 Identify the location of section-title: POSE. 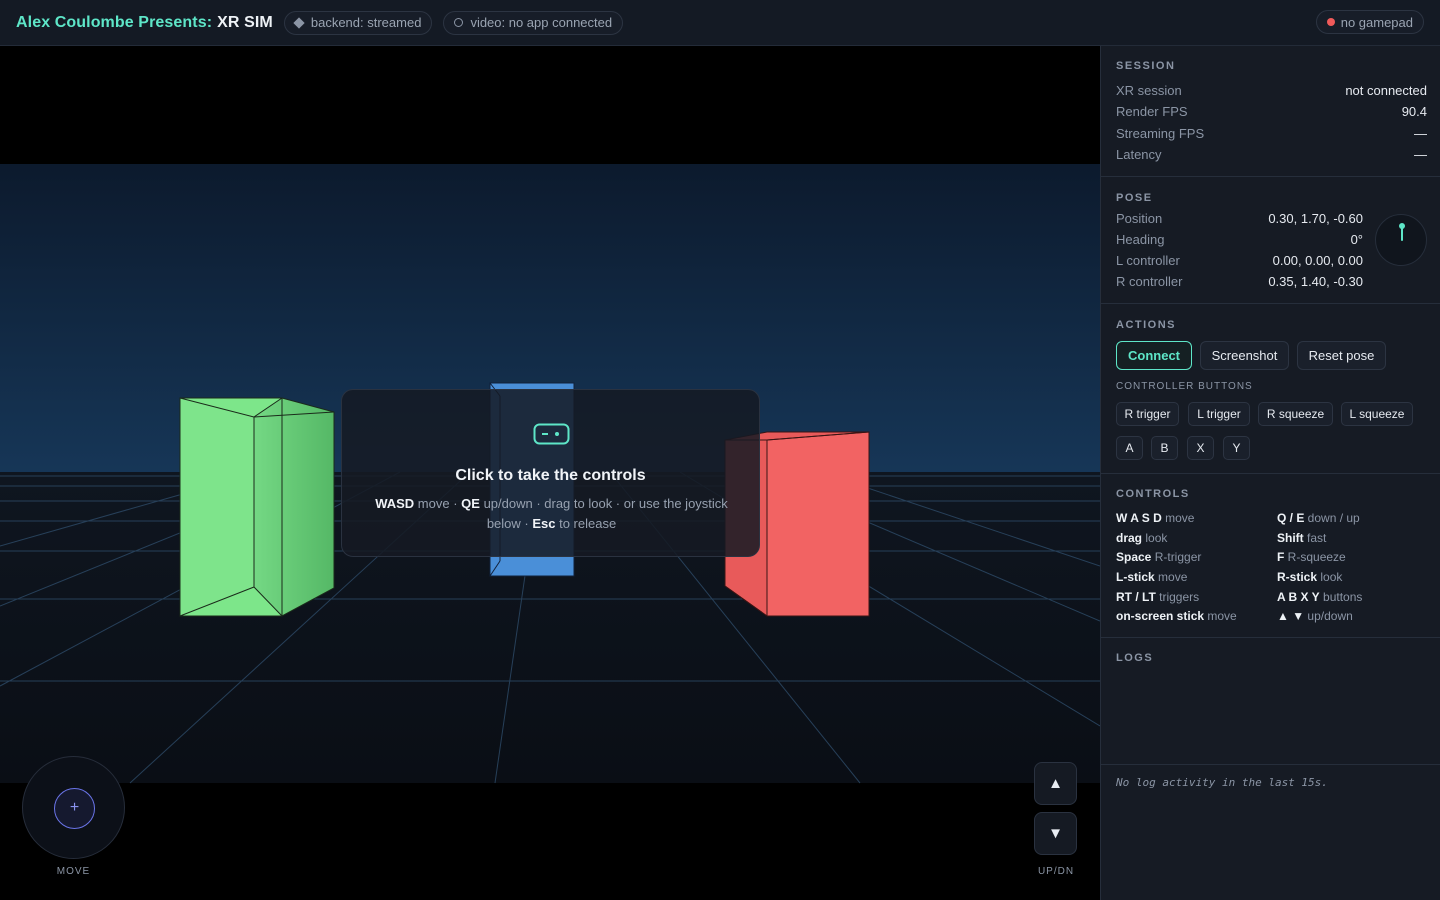
(1134, 198).